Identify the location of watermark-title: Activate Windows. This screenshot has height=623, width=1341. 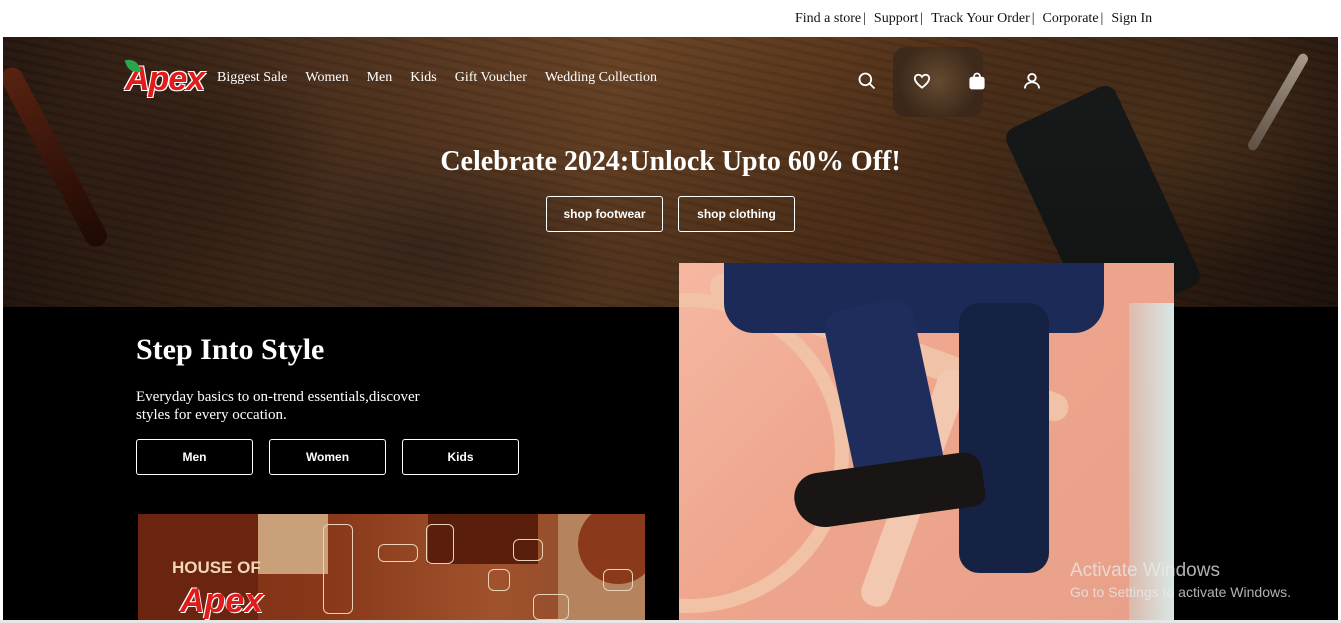
(1145, 570).